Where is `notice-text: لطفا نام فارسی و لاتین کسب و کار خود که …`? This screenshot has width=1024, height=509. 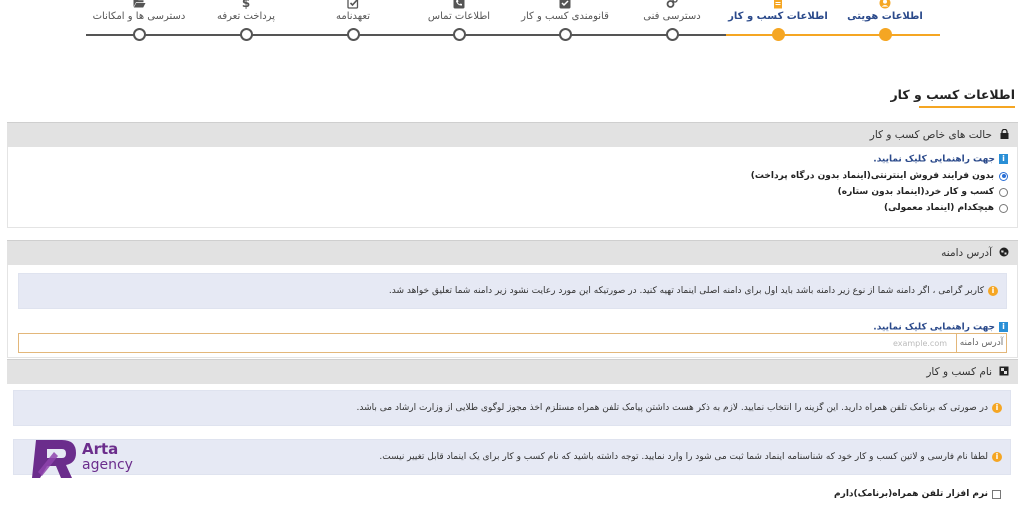
notice-text: لطفا نام فارسی و لاتین کسب و کار خود که … is located at coordinates (683, 457).